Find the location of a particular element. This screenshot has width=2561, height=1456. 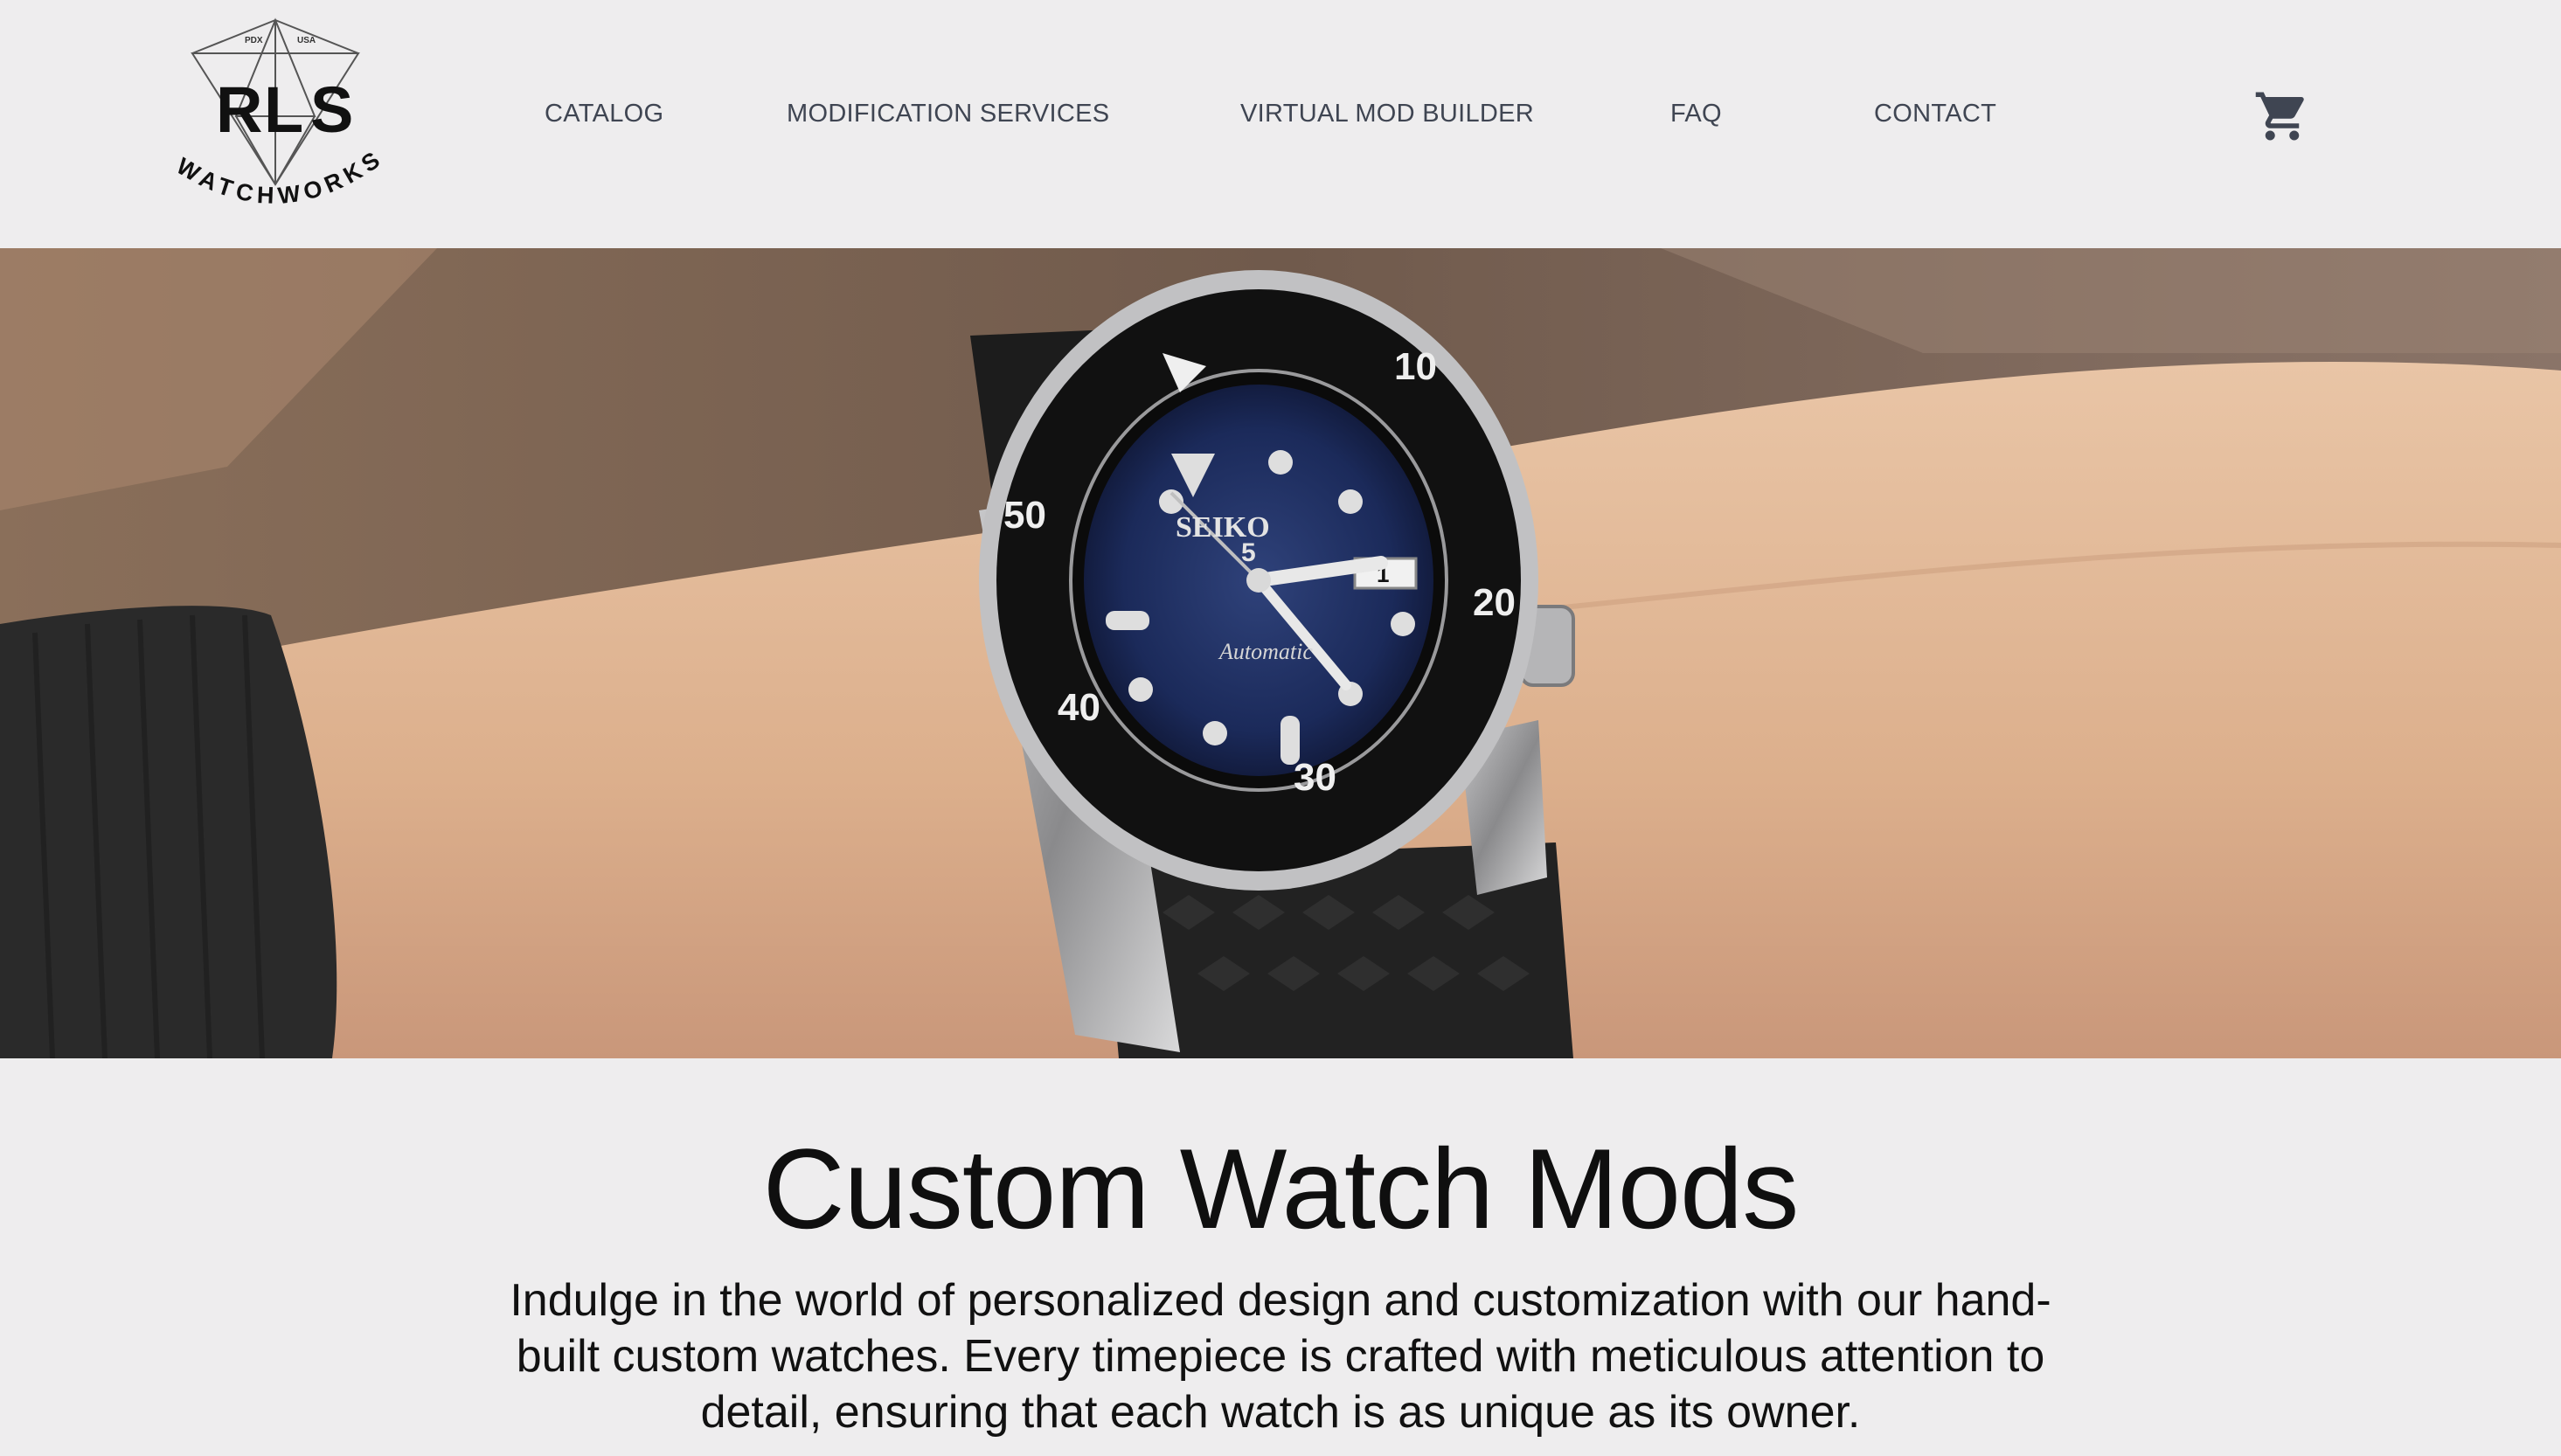

logo-tag-right: USA is located at coordinates (306, 40).